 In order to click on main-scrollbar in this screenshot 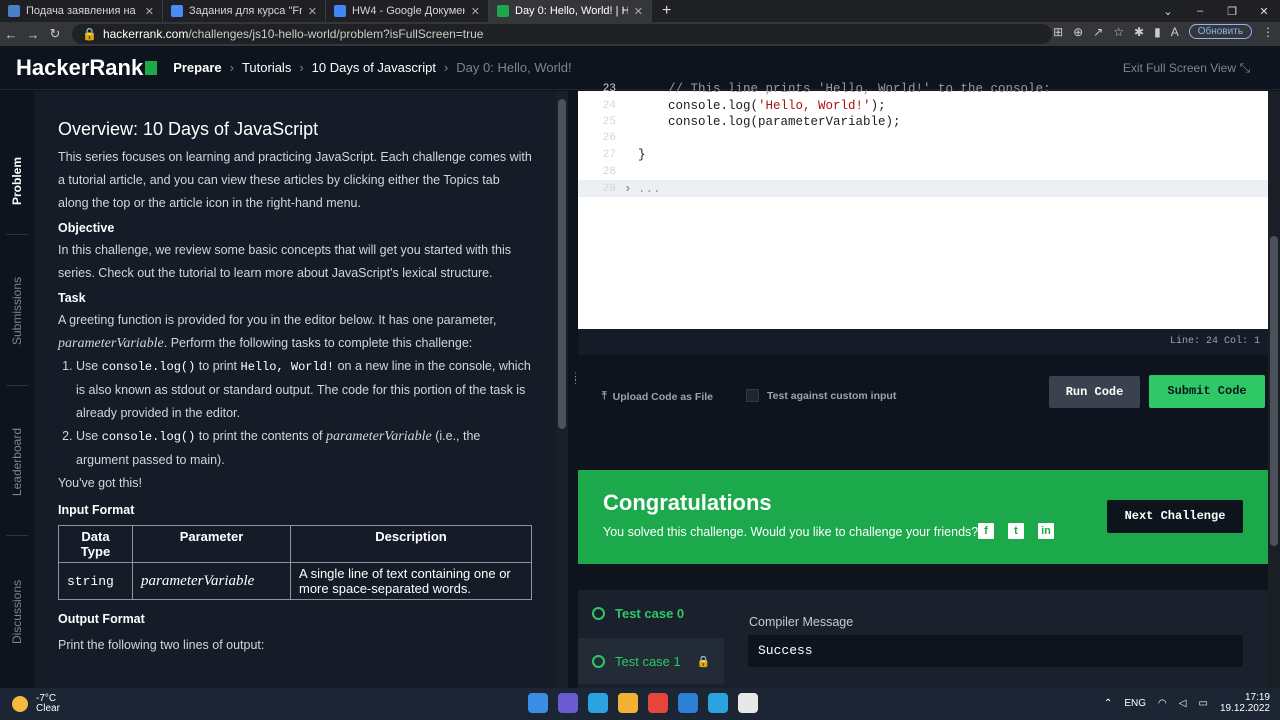, I will do `click(1274, 389)`.